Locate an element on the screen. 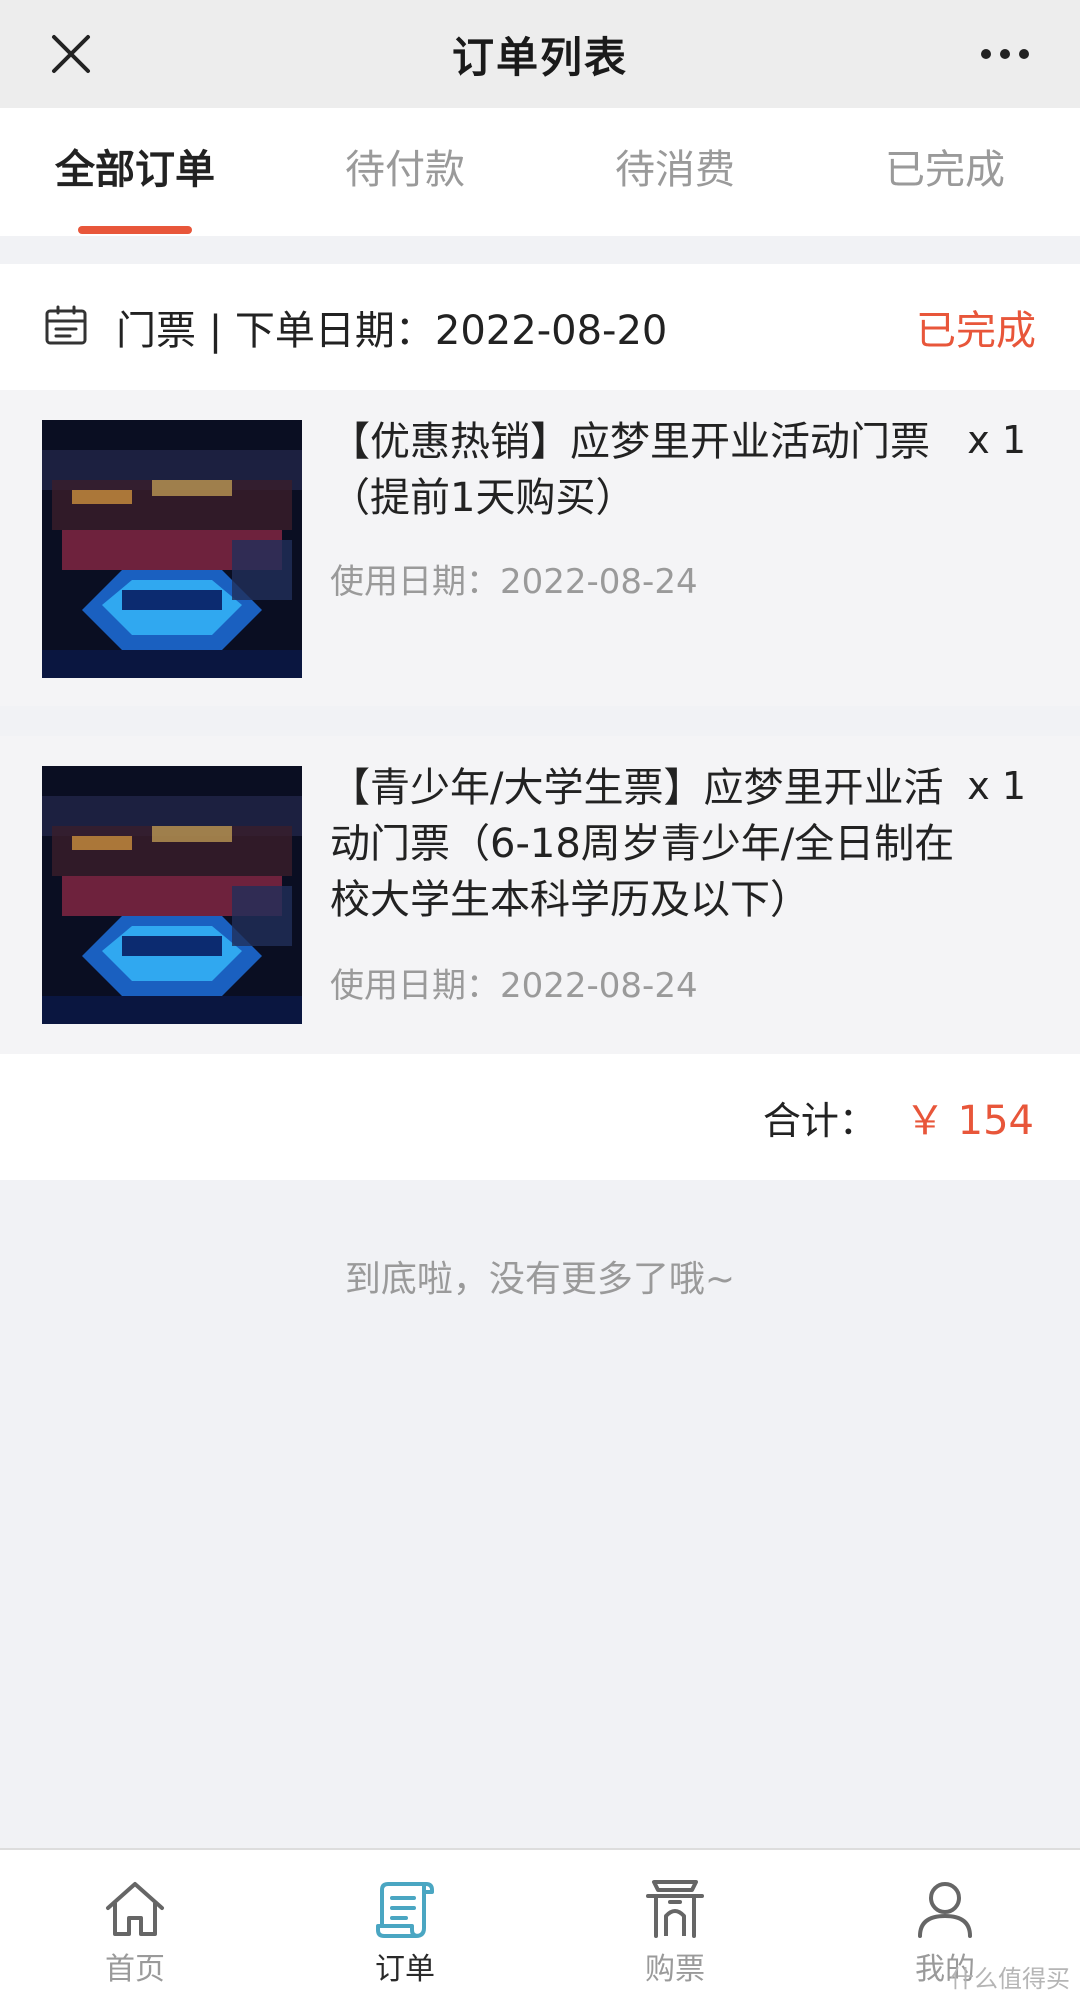 This screenshot has height=2004, width=1080. nav-home: 首页 is located at coordinates (135, 1927).